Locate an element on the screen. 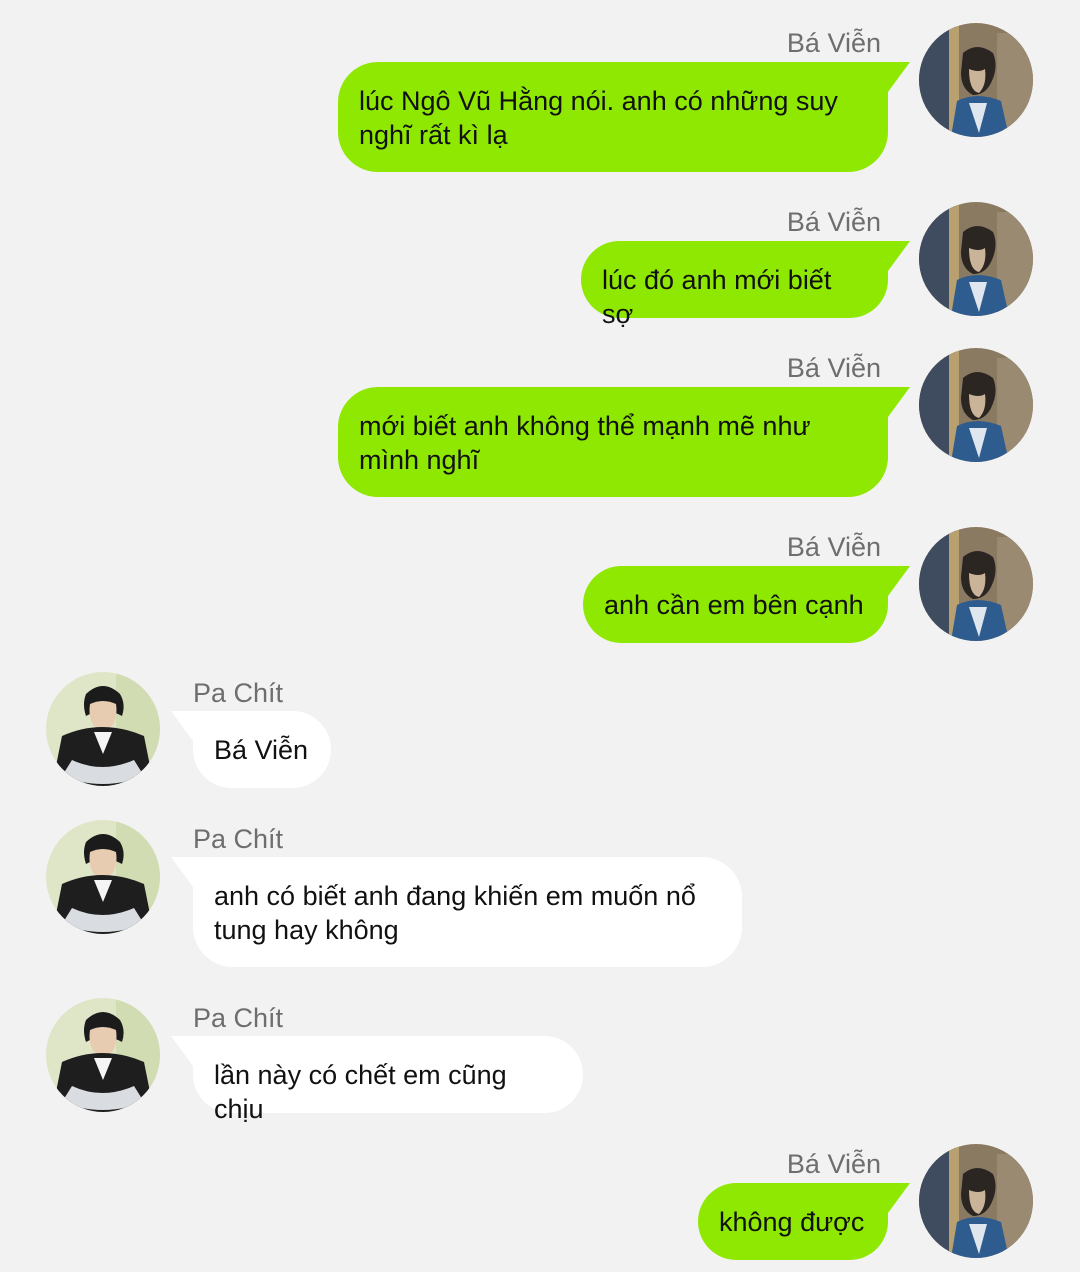  message-text: lần này có chết em cũng chịu is located at coordinates (360, 1092).